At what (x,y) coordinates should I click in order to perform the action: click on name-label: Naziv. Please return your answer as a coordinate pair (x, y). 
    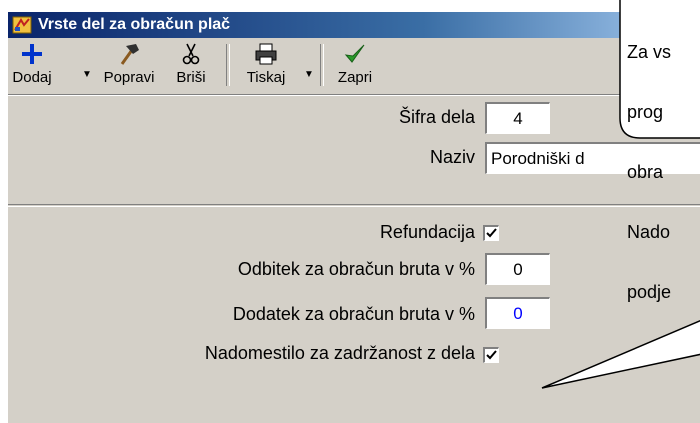
    Looking at the image, I should click on (452, 157).